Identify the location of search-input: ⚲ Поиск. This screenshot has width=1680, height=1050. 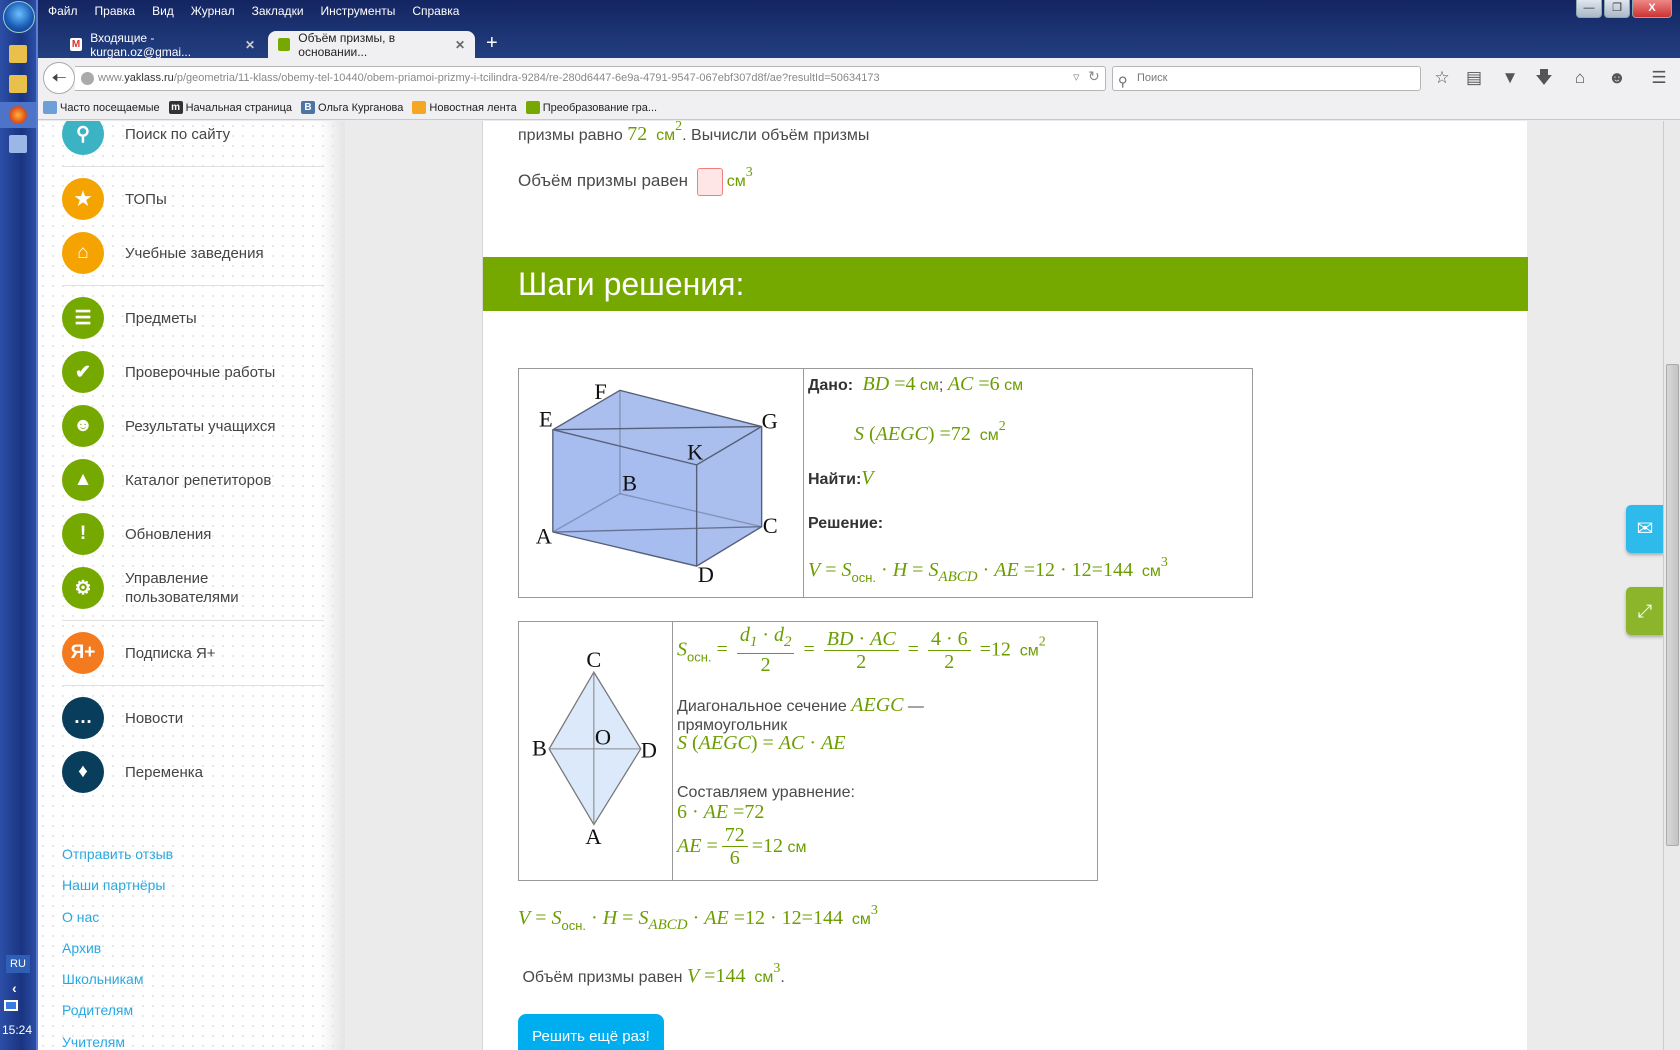
(1266, 78).